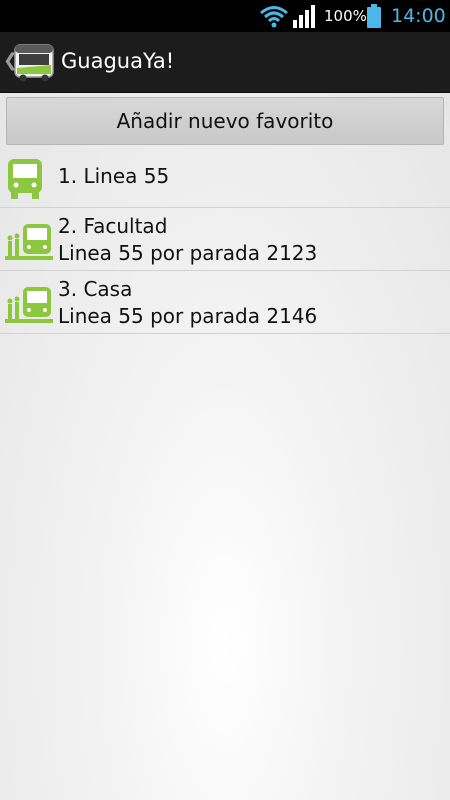 The width and height of the screenshot is (450, 800). What do you see at coordinates (304, 16) in the screenshot?
I see `signal-icon` at bounding box center [304, 16].